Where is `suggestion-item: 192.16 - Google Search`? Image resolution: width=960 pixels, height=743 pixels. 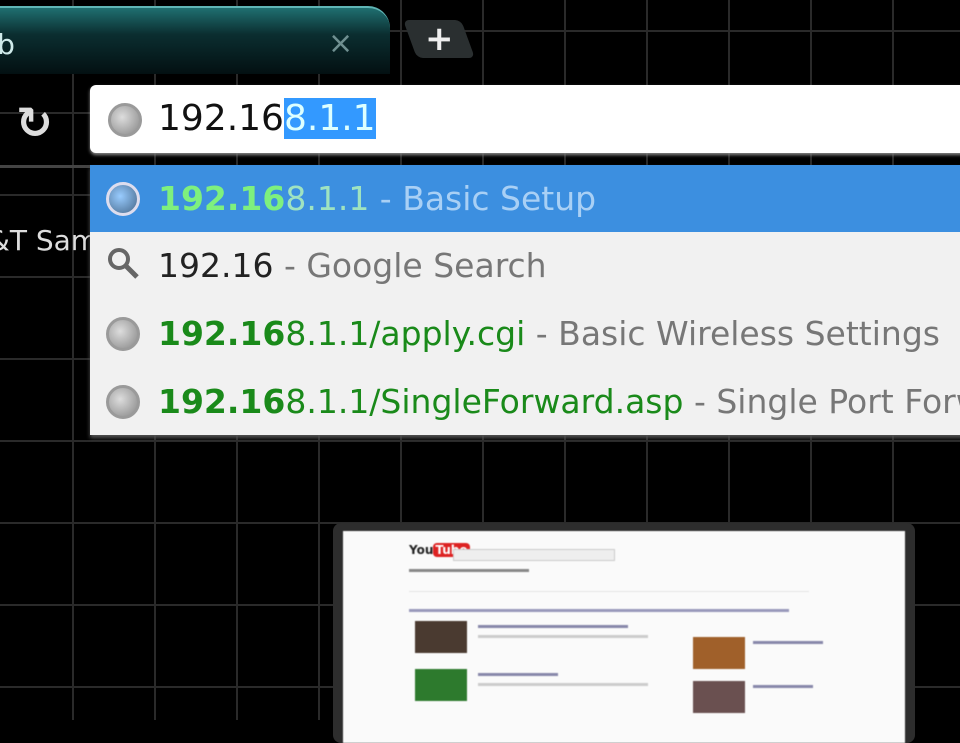
suggestion-item: 192.16 - Google Search is located at coordinates (525, 265).